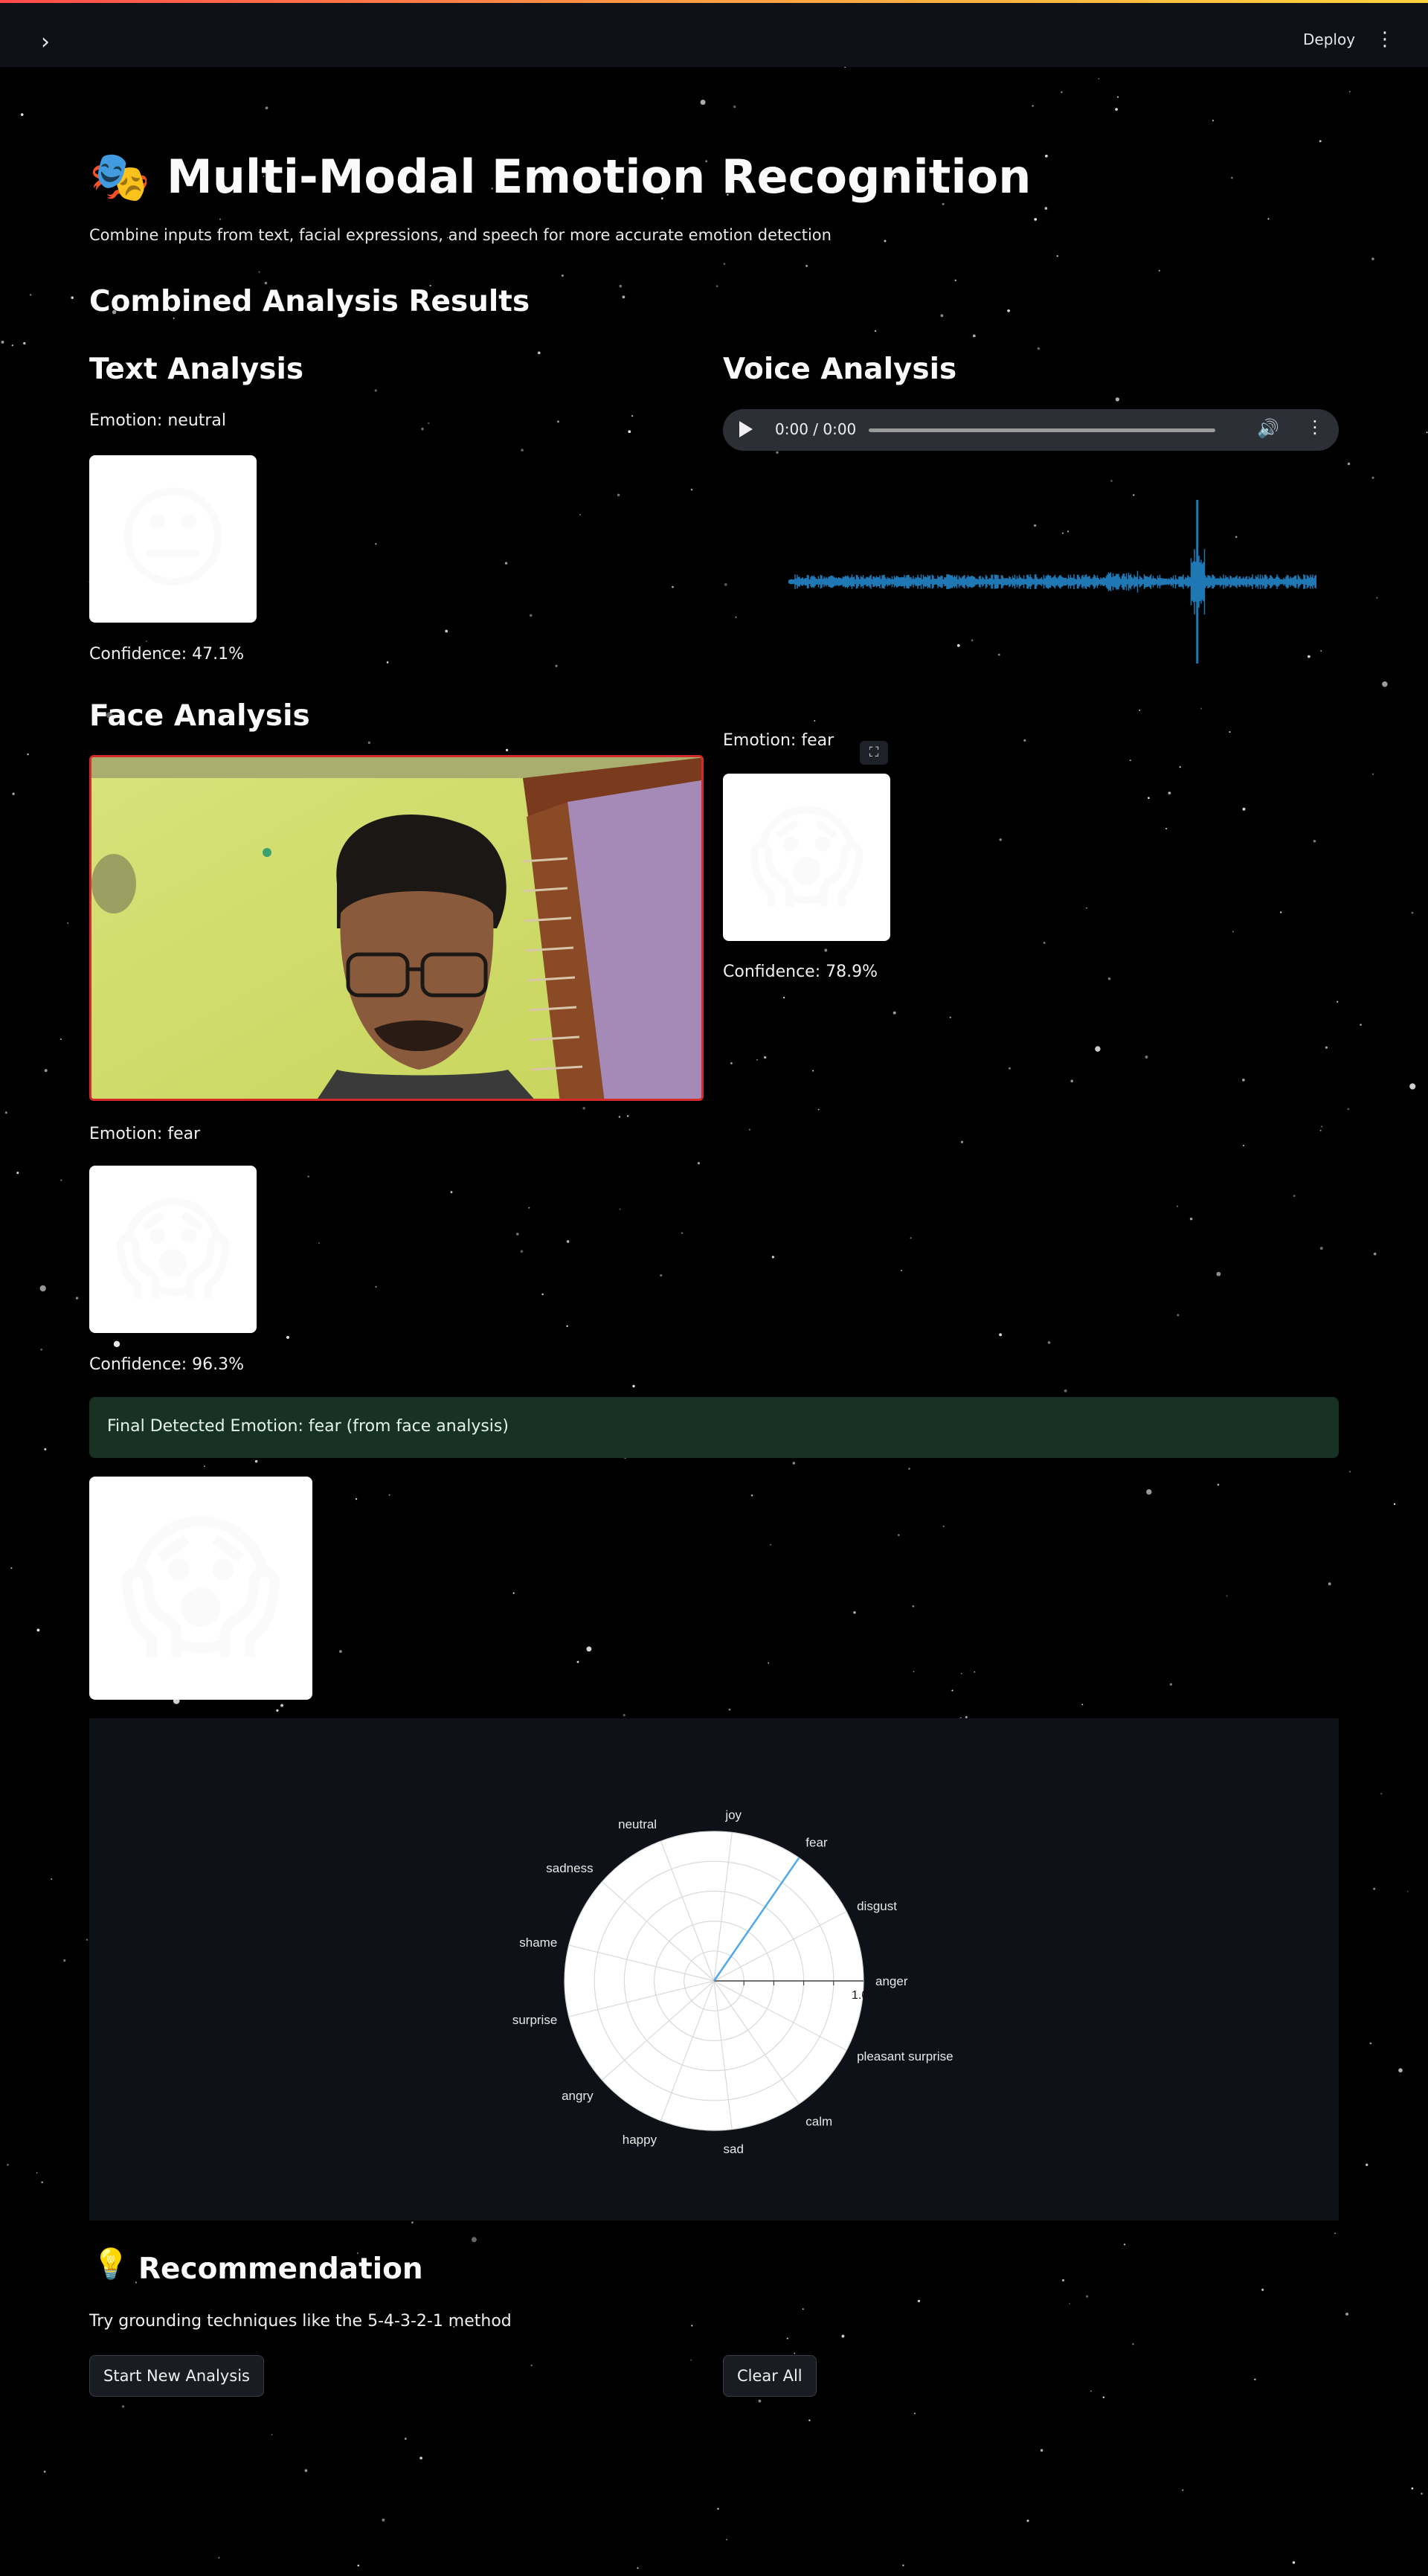 This screenshot has width=1428, height=2576. I want to click on polar-category-label: sad, so click(733, 2149).